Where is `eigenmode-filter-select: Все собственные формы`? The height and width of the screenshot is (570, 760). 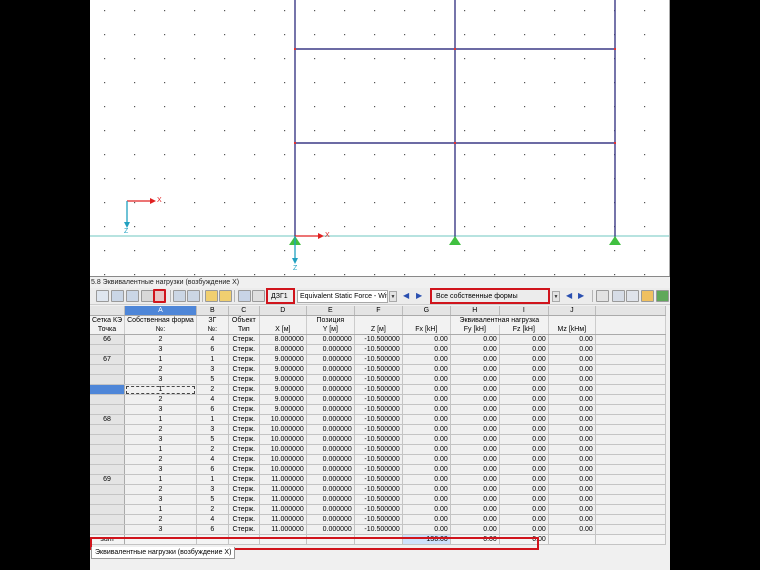 eigenmode-filter-select: Все собственные формы is located at coordinates (490, 296).